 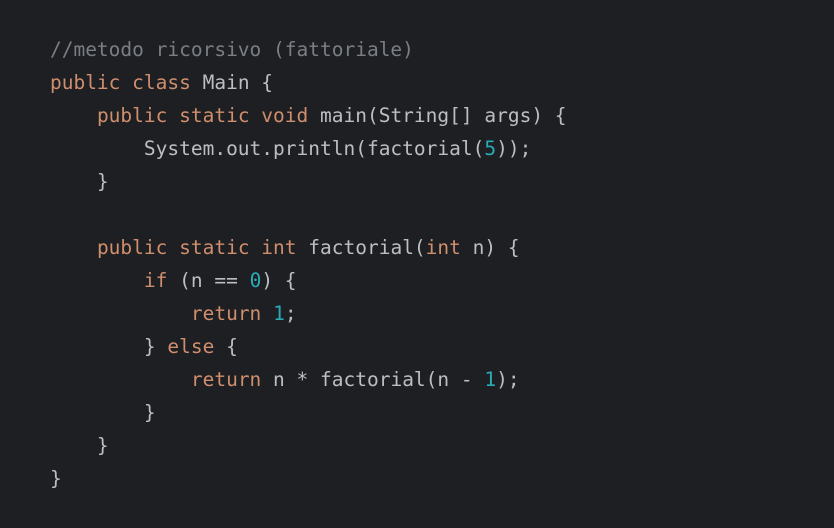 What do you see at coordinates (261, 228) in the screenshot?
I see `code-line-7: public static int factorial(int n) {` at bounding box center [261, 228].